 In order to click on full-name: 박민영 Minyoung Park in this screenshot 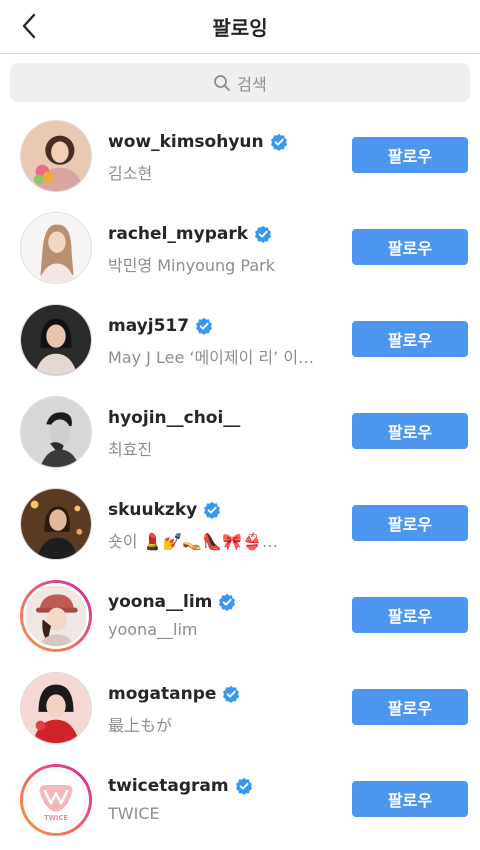, I will do `click(191, 265)`.